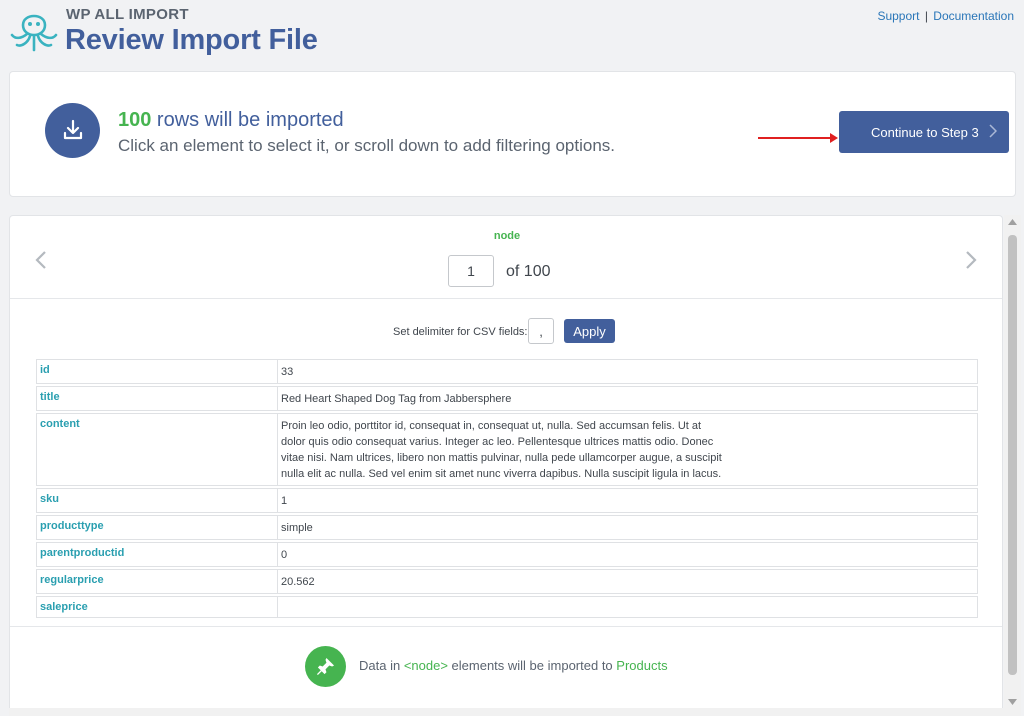 This screenshot has height=716, width=1024. I want to click on documentation-link: Documentation, so click(973, 16).